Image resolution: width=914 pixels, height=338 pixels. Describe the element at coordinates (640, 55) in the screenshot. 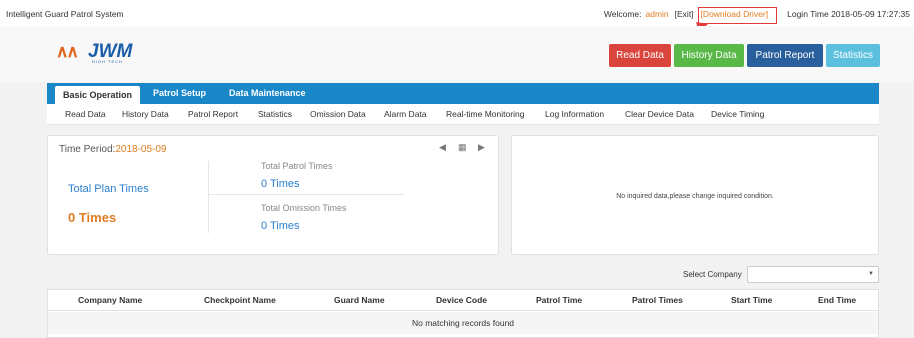

I see `read-data-button: Read Data` at that location.